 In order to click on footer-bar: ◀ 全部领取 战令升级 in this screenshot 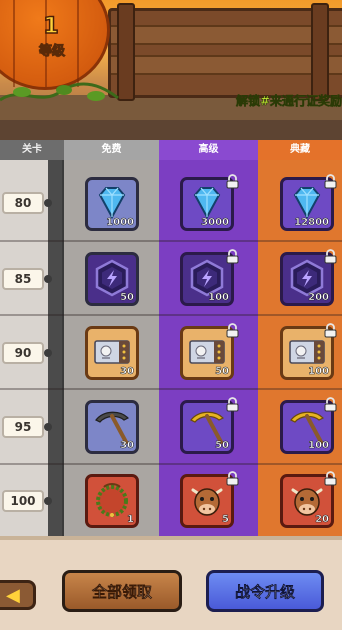, I will do `click(171, 583)`.